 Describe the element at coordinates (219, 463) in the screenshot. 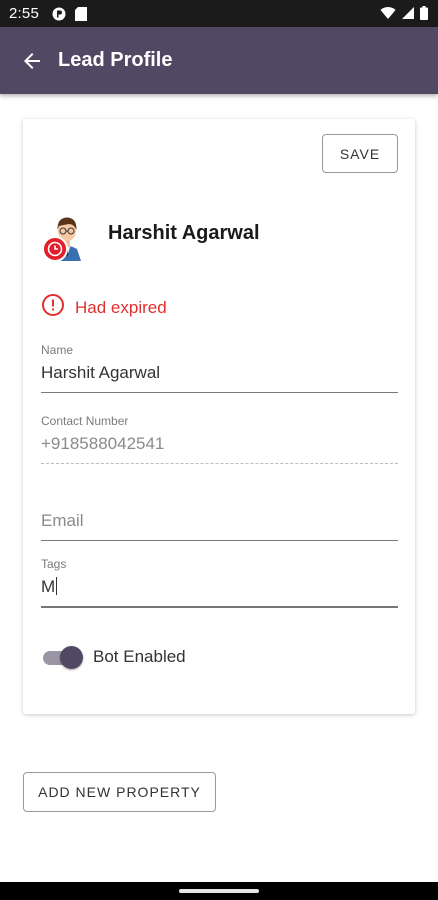

I see `contact-number-underline` at that location.